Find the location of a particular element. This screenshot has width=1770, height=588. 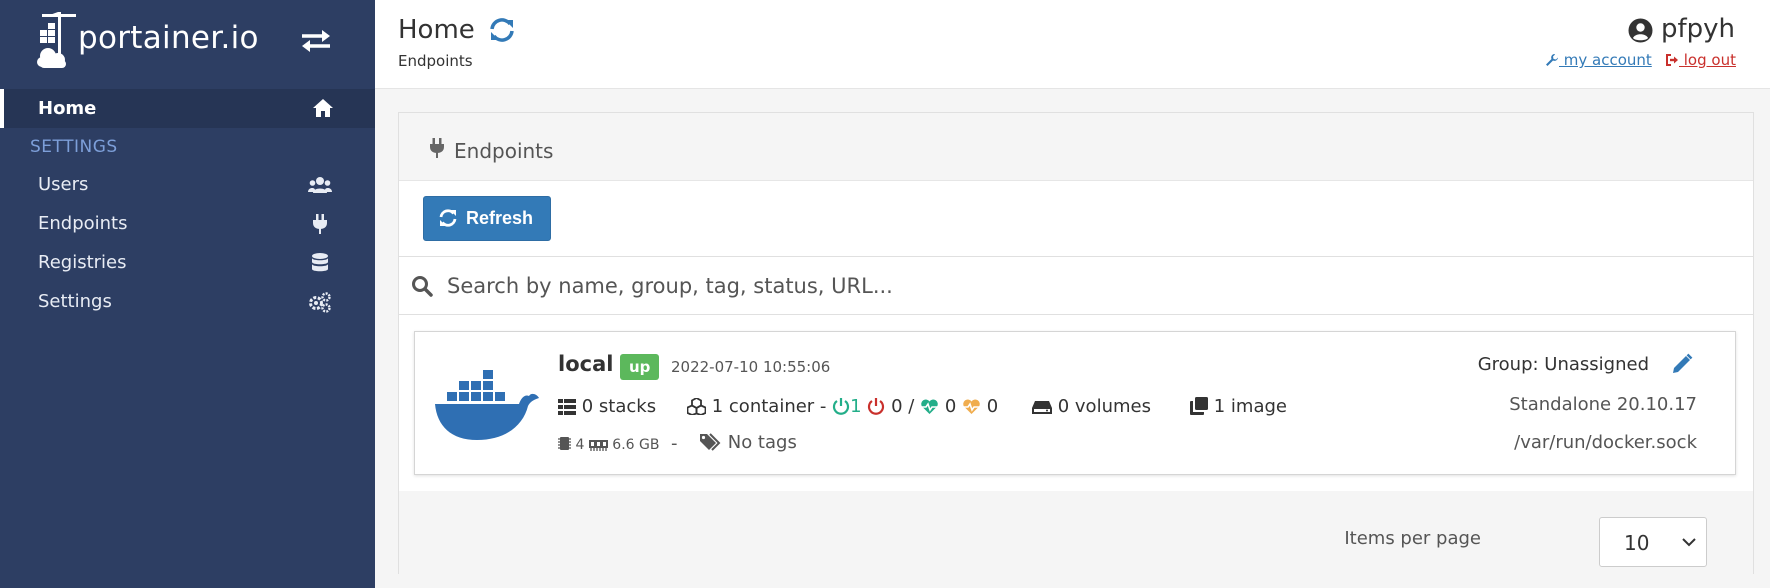

stacks-label: 0 stacks is located at coordinates (619, 406).